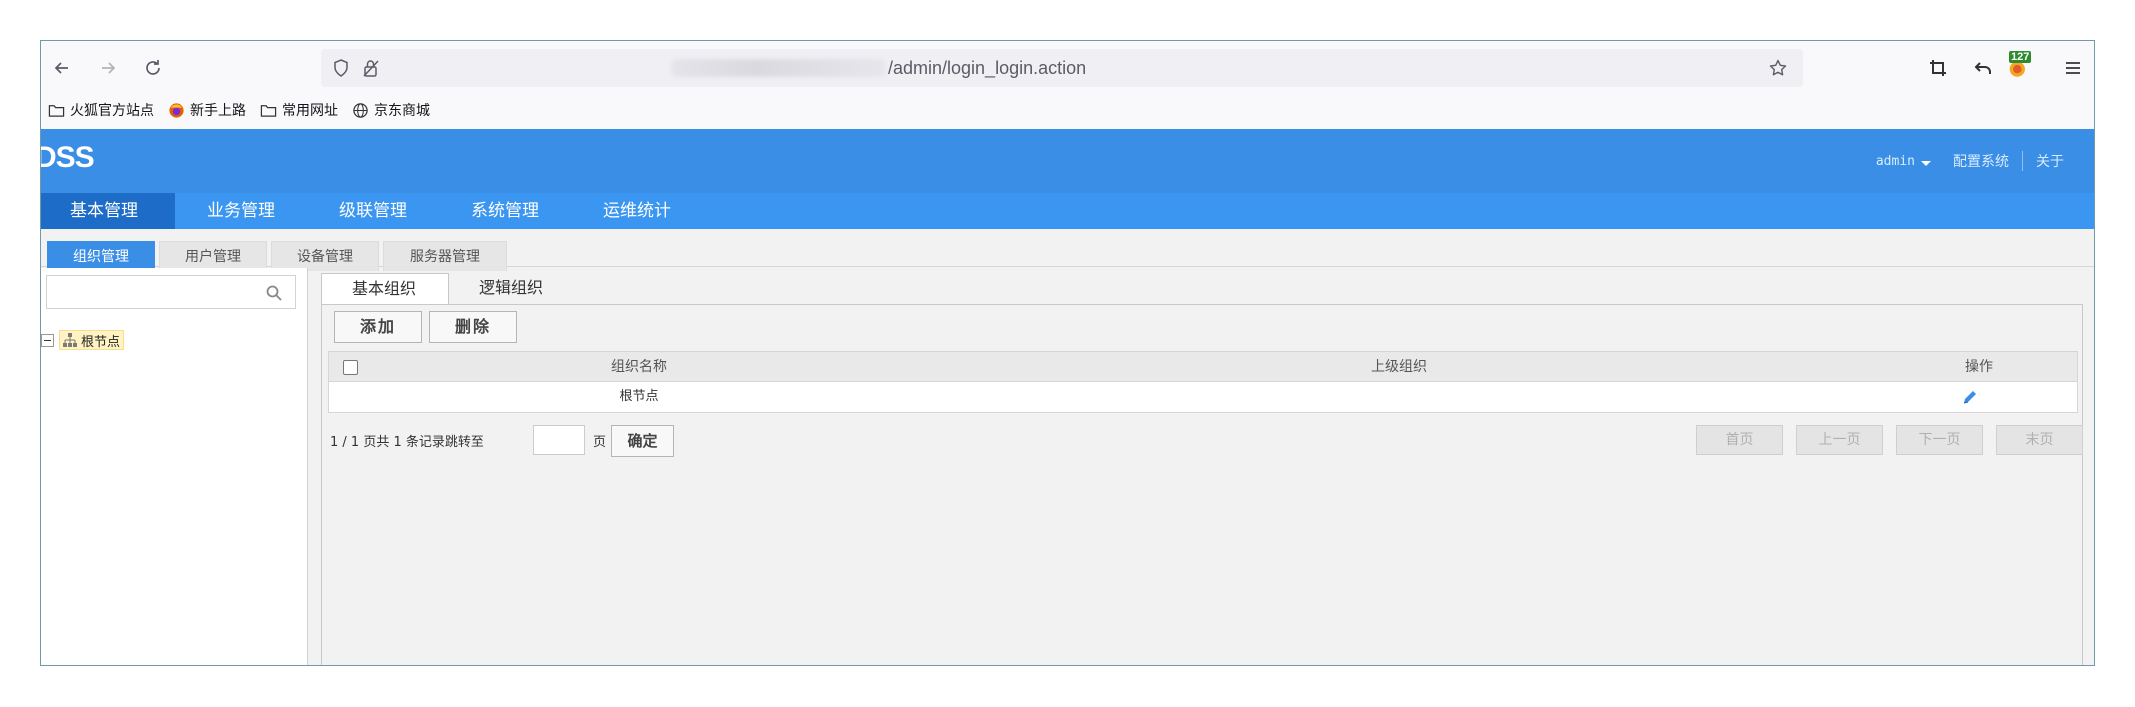 The width and height of the screenshot is (2135, 707). Describe the element at coordinates (1926, 163) in the screenshot. I see `caret-down-icon` at that location.